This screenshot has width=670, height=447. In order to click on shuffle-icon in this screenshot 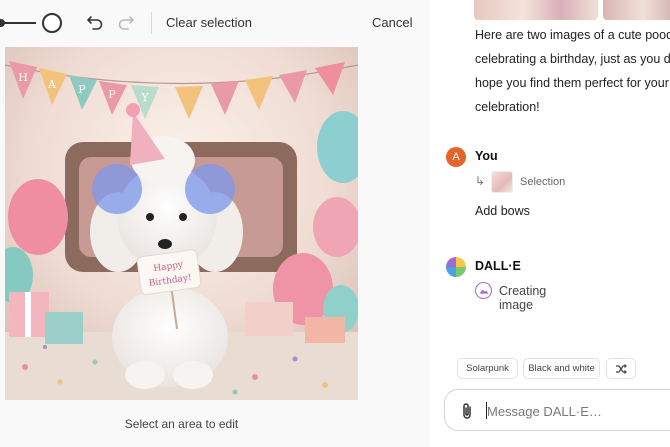, I will do `click(621, 369)`.